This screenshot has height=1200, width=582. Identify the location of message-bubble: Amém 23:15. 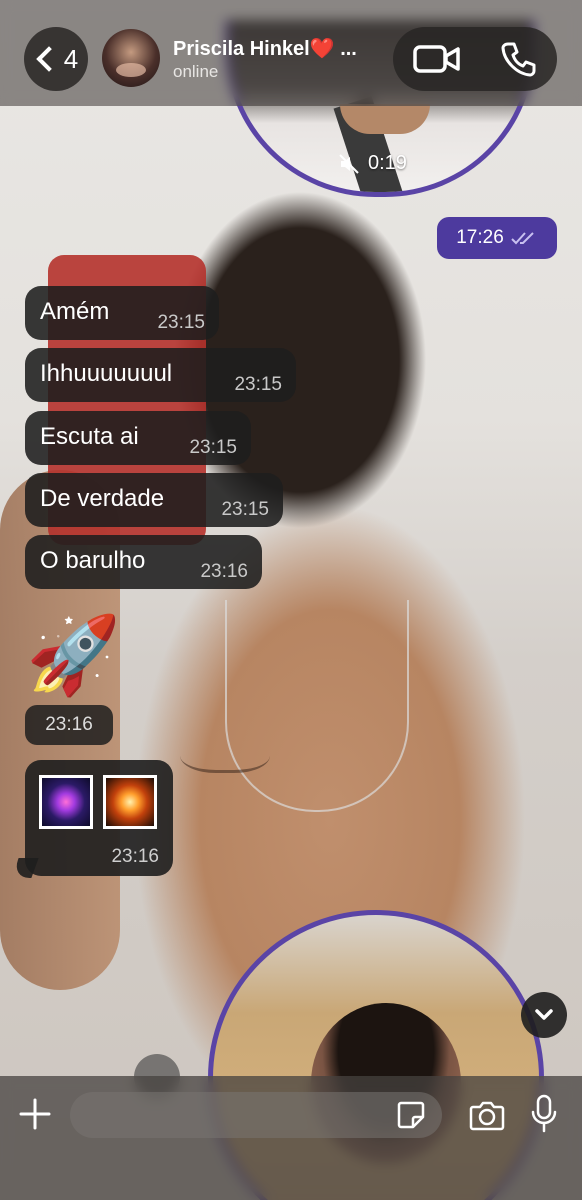
(122, 313).